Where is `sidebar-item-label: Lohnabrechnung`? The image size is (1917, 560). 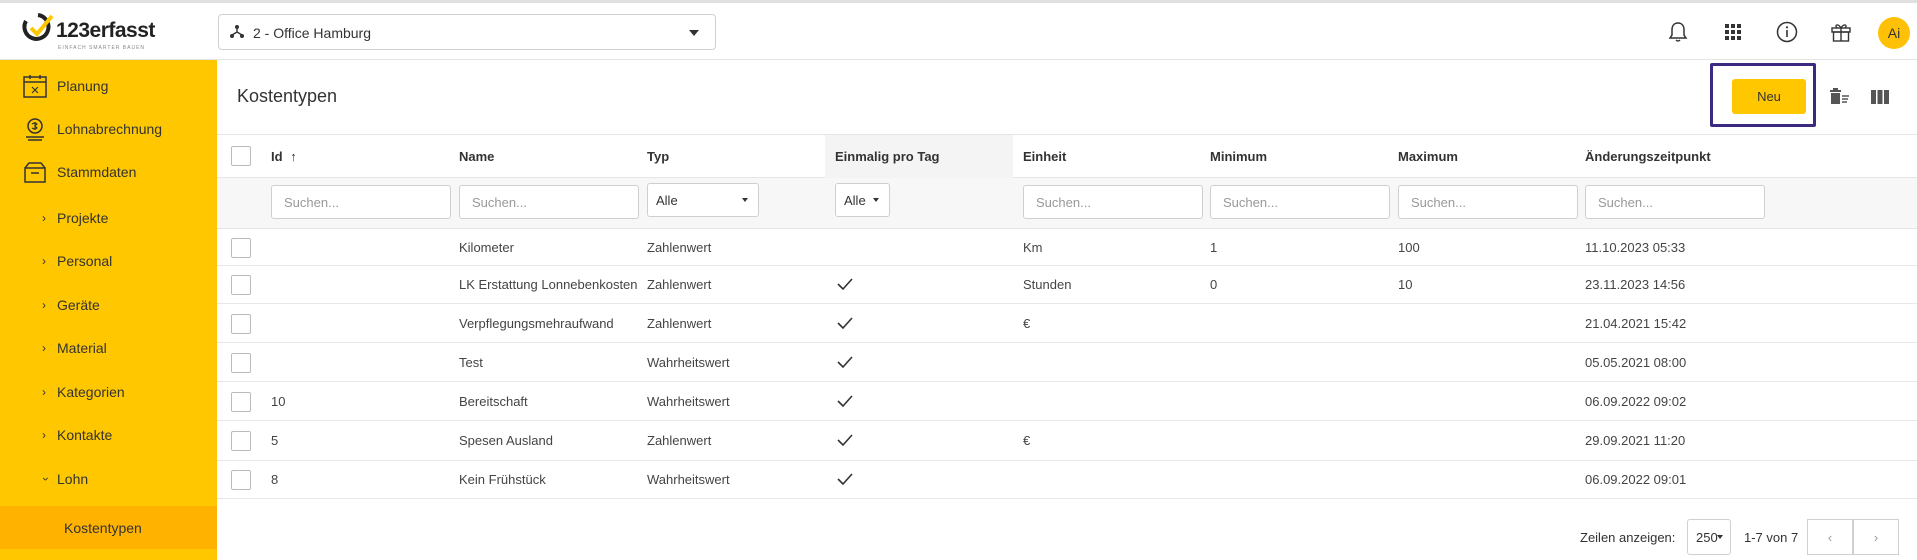 sidebar-item-label: Lohnabrechnung is located at coordinates (110, 128).